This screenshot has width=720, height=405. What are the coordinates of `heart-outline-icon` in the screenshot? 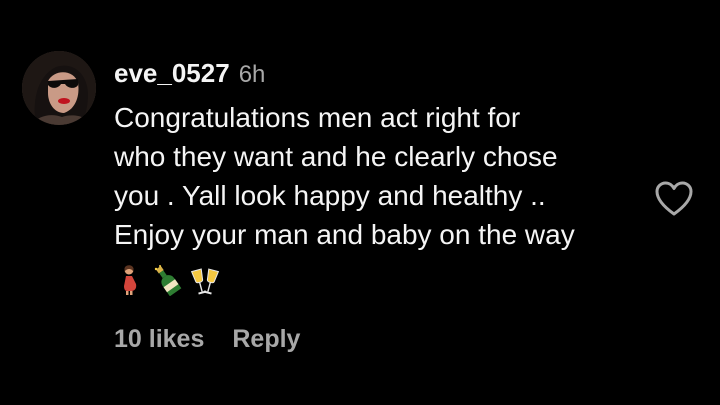 It's located at (674, 198).